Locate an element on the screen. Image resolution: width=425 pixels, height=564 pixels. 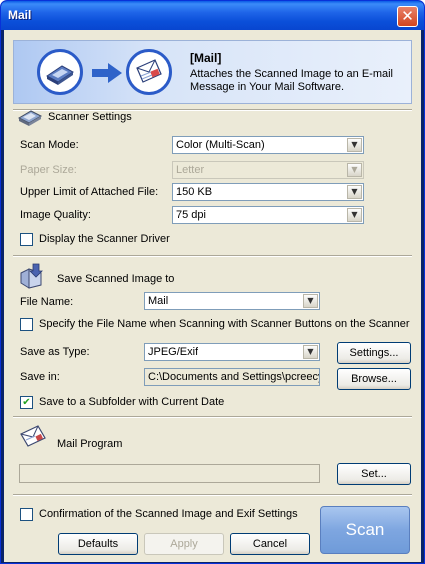
scanner-icon is located at coordinates (30, 118).